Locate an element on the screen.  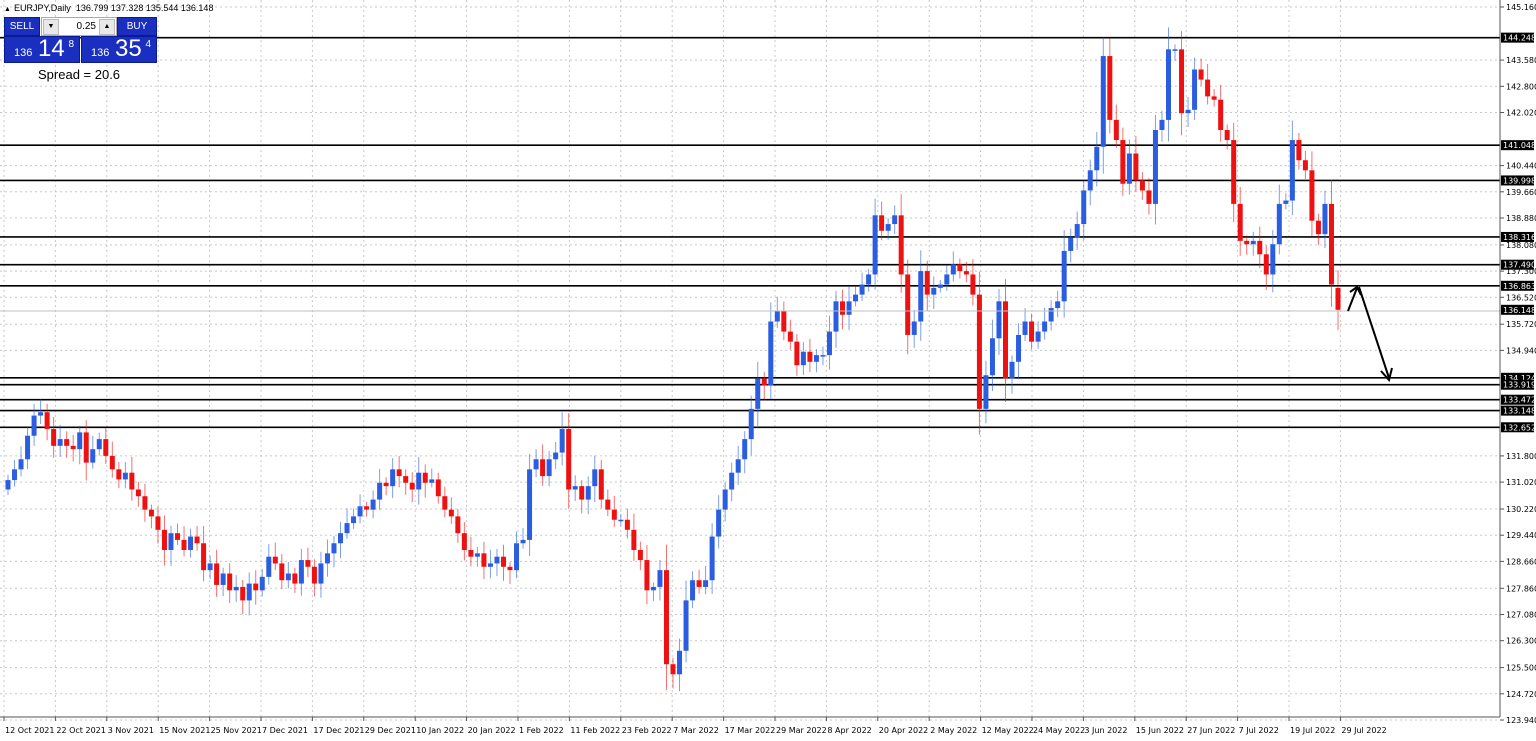
sell-button: SELL is located at coordinates (22, 26).